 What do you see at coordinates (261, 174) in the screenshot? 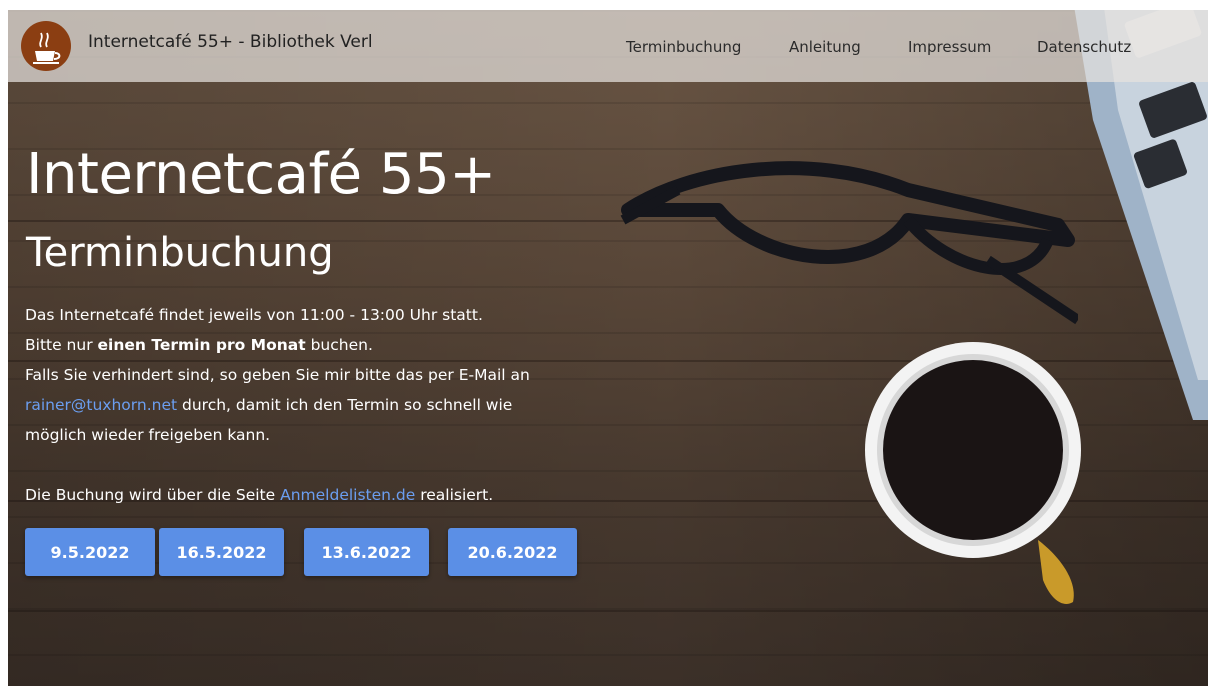
I see `page-title: Internetcafé 55+` at bounding box center [261, 174].